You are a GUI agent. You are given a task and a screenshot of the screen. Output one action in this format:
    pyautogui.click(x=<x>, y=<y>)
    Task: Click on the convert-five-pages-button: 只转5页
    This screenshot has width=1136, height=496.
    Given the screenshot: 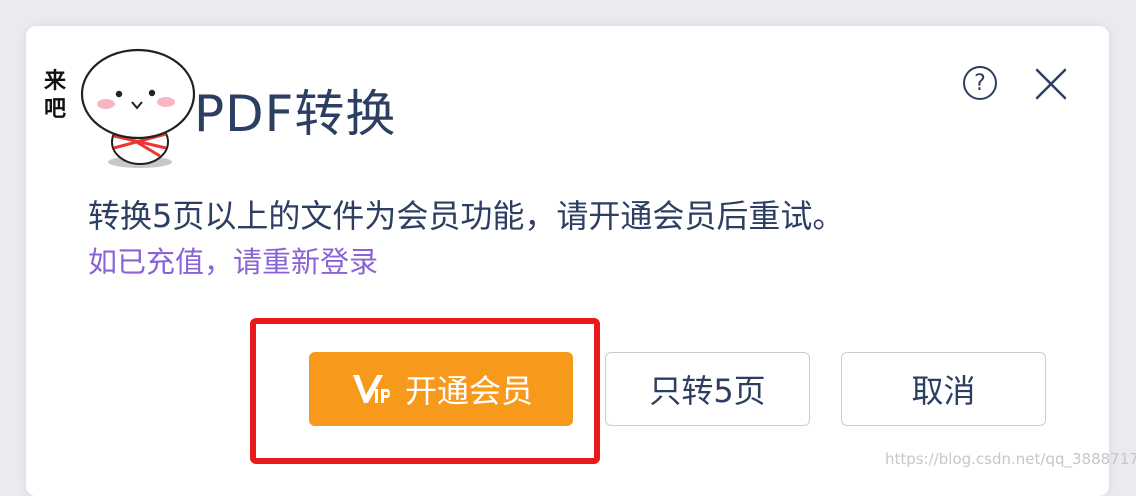 What is the action you would take?
    pyautogui.click(x=707, y=389)
    